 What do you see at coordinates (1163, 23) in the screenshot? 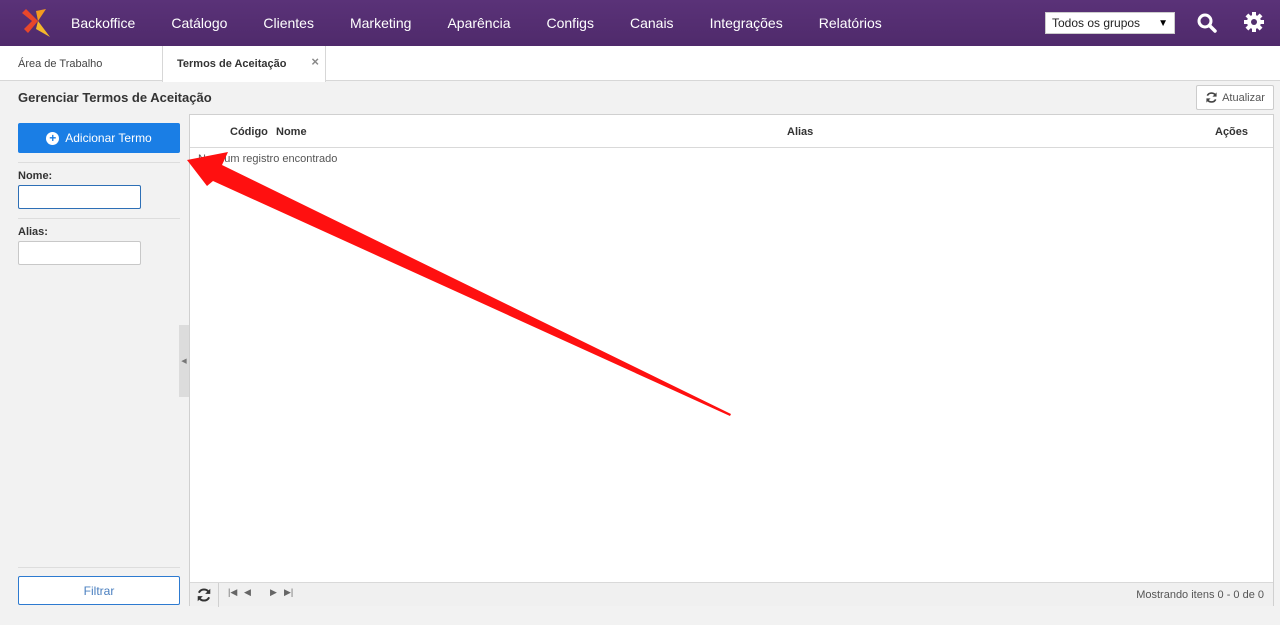
I see `caret-down-icon: ▼` at bounding box center [1163, 23].